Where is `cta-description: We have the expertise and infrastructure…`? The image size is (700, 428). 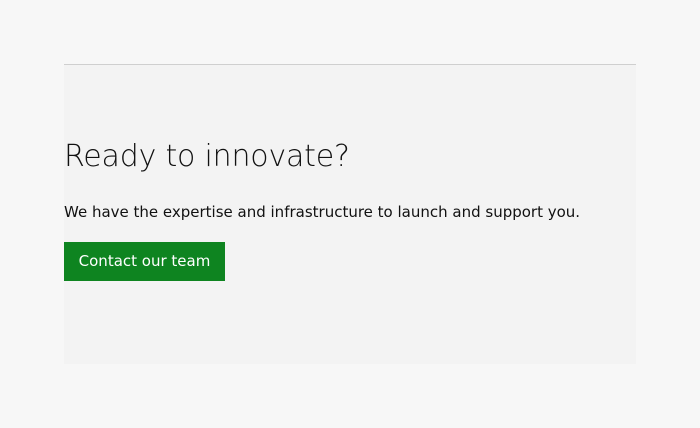
cta-description: We have the expertise and infrastructure… is located at coordinates (322, 212).